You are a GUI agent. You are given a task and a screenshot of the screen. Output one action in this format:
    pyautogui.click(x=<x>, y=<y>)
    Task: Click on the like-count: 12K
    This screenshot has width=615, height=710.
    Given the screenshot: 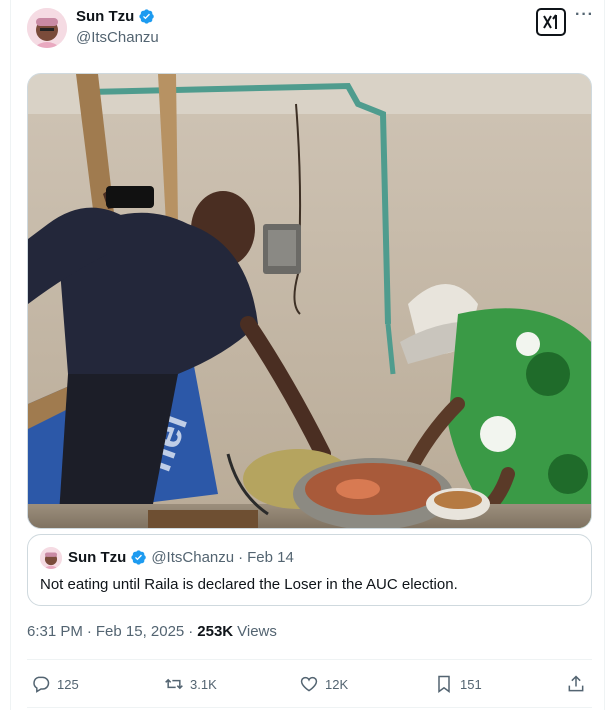 What is the action you would take?
    pyautogui.click(x=337, y=684)
    